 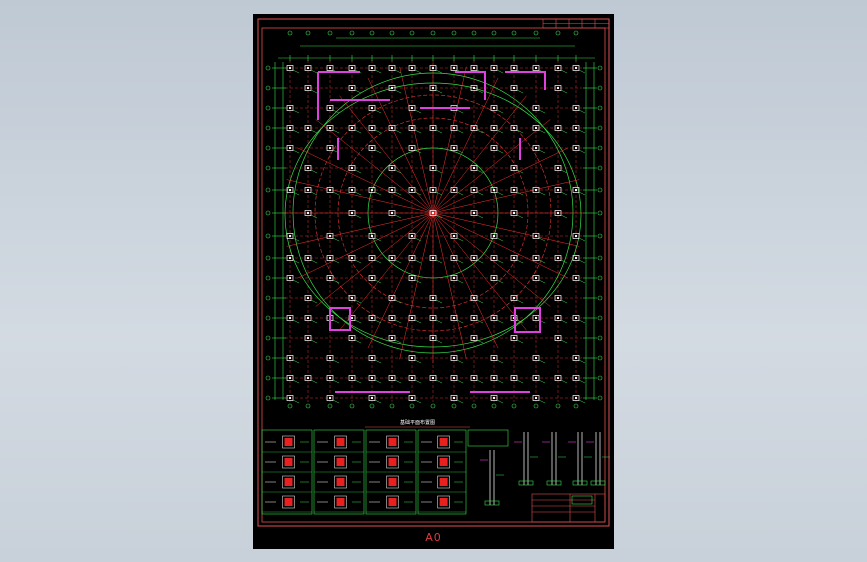 I want to click on title-block, so click(x=568, y=508).